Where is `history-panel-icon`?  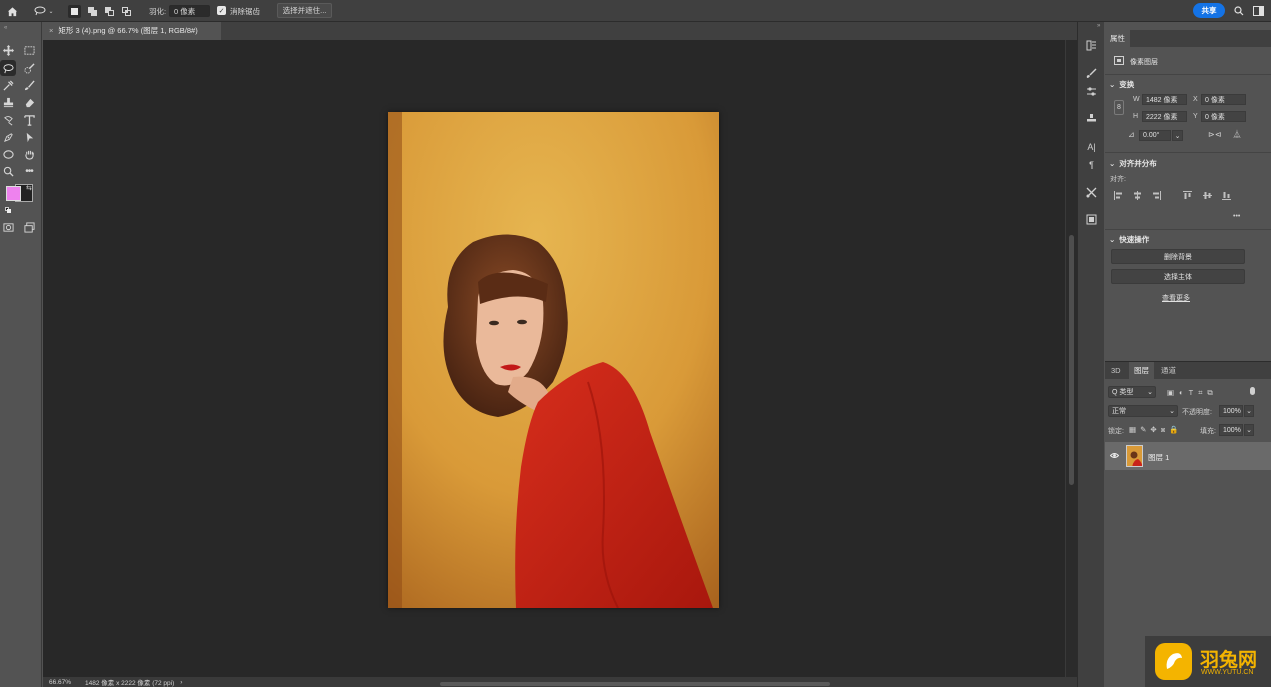 history-panel-icon is located at coordinates (1091, 45).